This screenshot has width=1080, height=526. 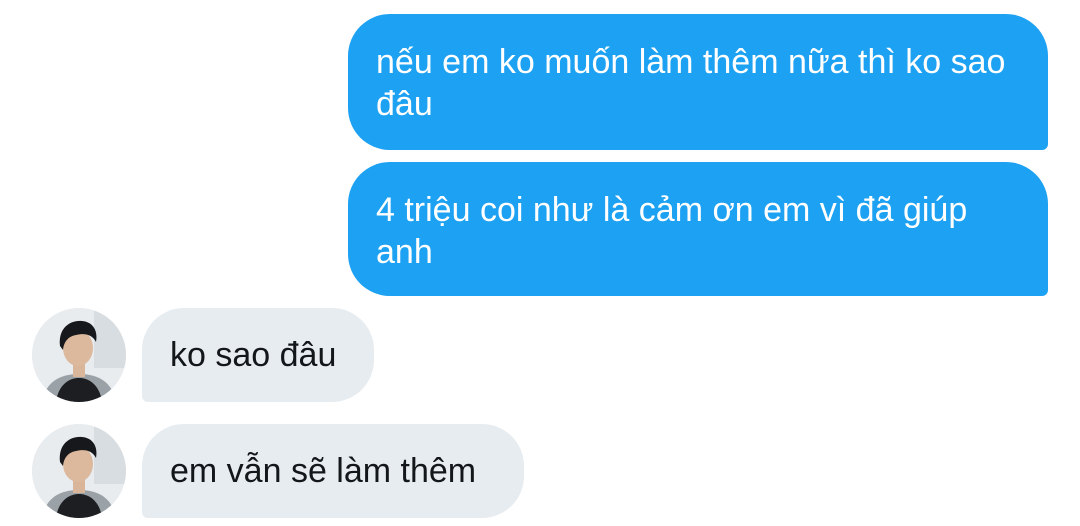 I want to click on message-text: ko sao đâu, so click(x=253, y=355).